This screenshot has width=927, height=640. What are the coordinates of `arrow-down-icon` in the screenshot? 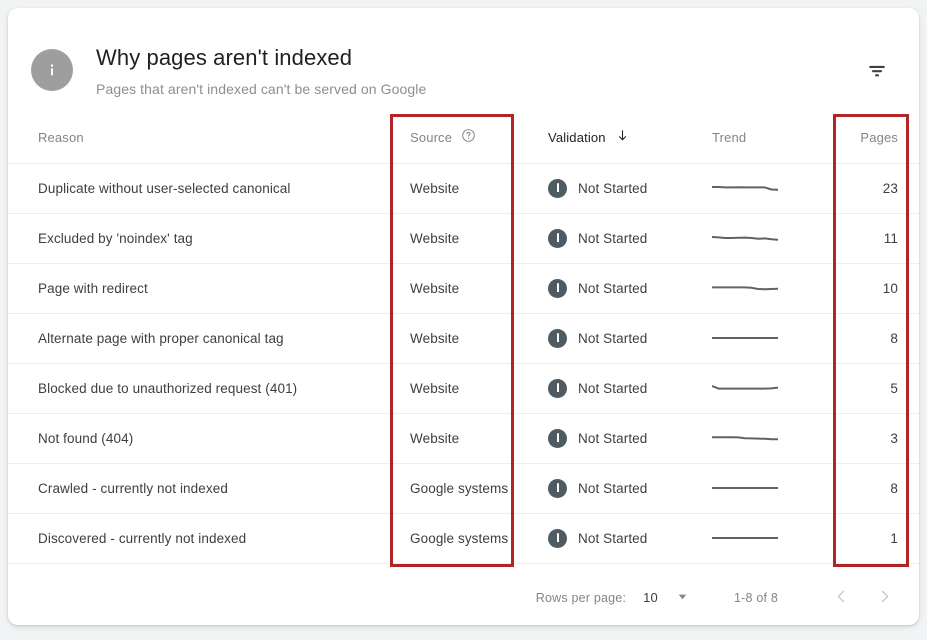 It's located at (622, 137).